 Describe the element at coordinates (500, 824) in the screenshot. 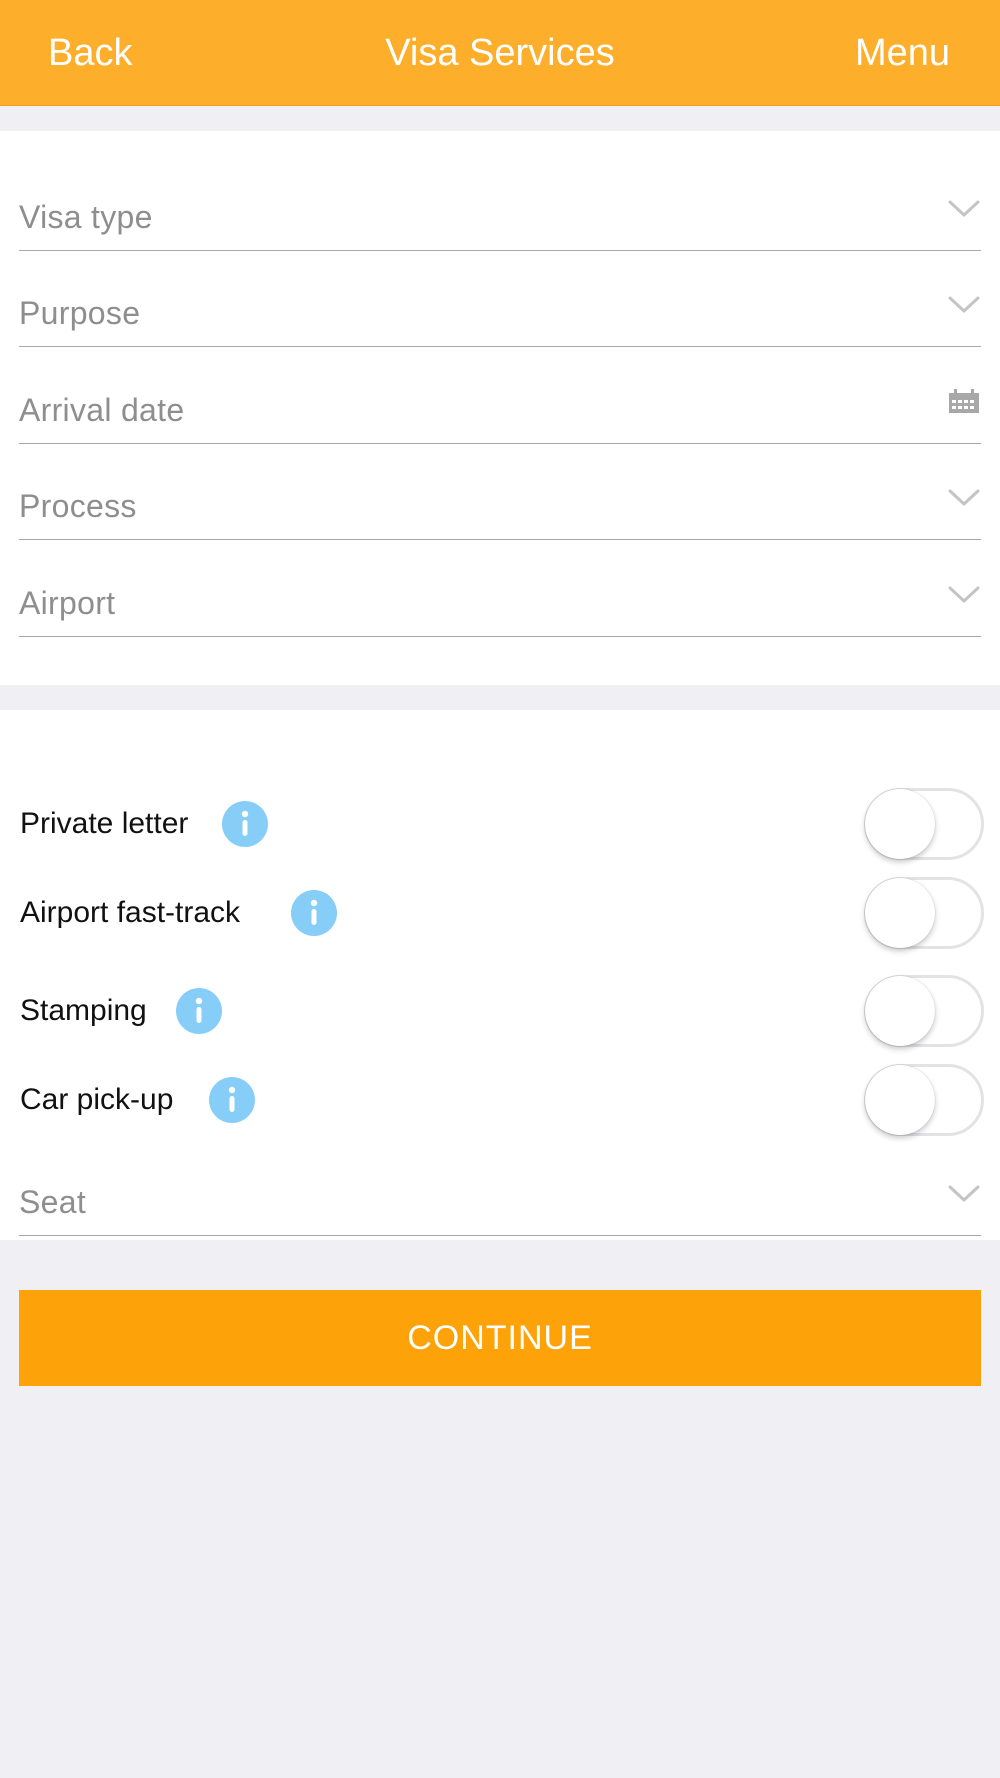

I see `addon-private-letter: Private letter` at that location.